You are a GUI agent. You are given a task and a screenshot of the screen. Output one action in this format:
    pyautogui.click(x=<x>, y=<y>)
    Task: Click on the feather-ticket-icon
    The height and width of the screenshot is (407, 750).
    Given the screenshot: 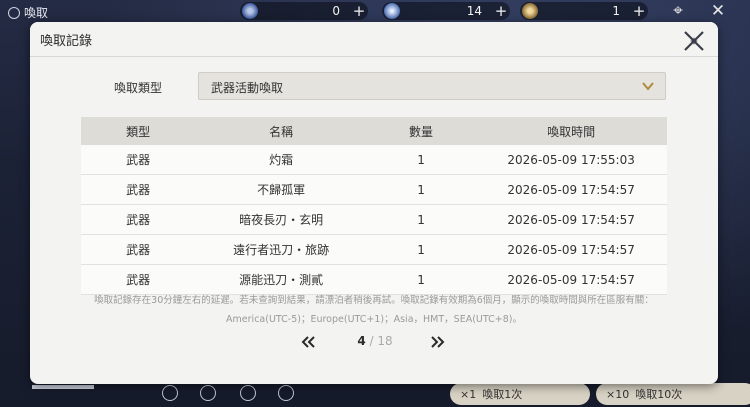 What is the action you would take?
    pyautogui.click(x=530, y=11)
    